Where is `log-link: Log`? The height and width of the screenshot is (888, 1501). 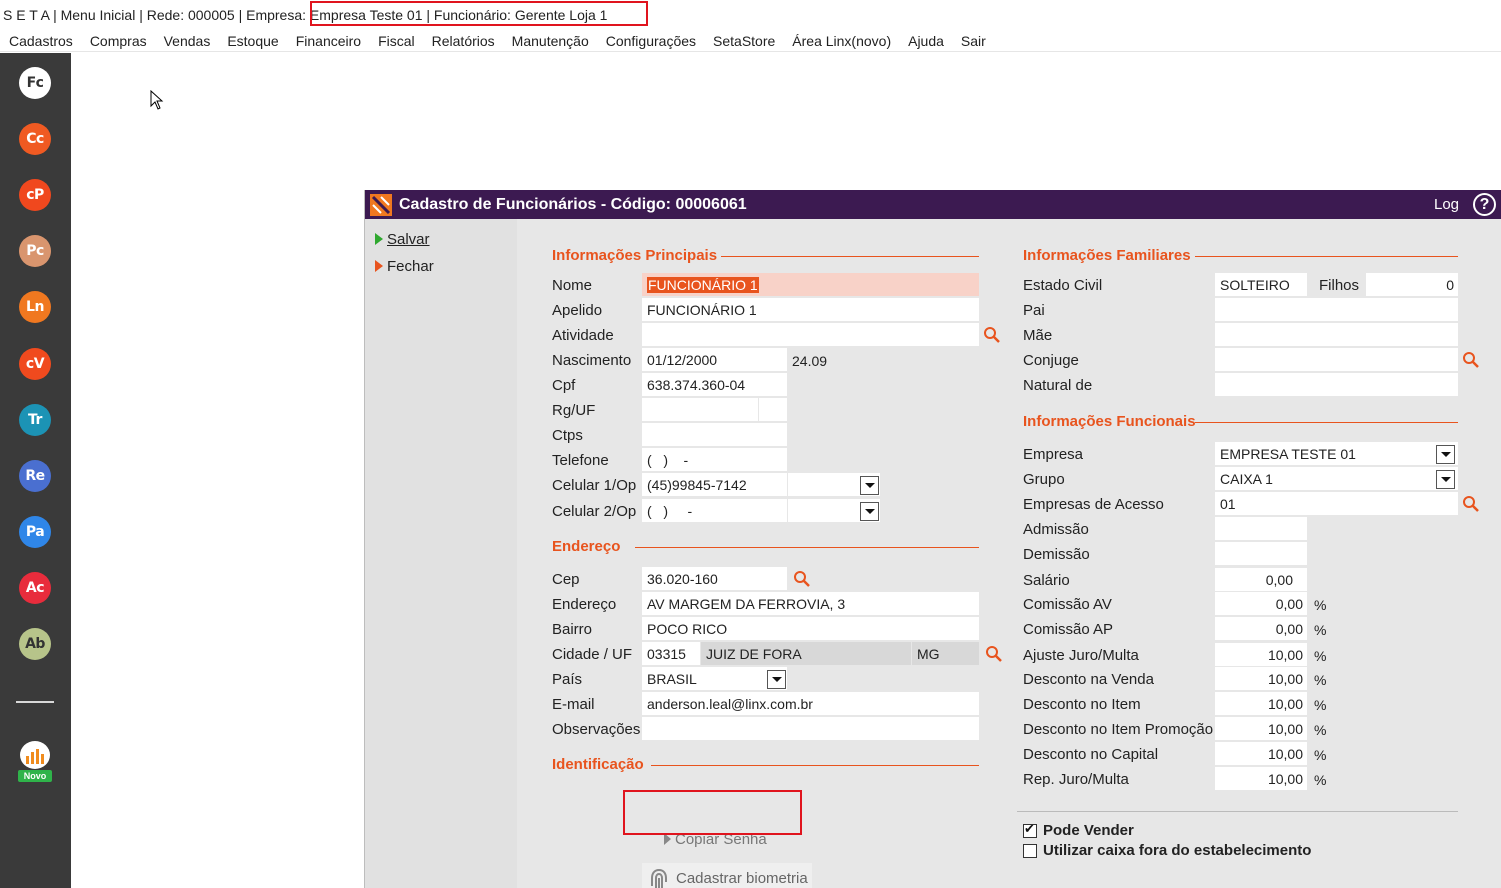
log-link: Log is located at coordinates (1446, 204).